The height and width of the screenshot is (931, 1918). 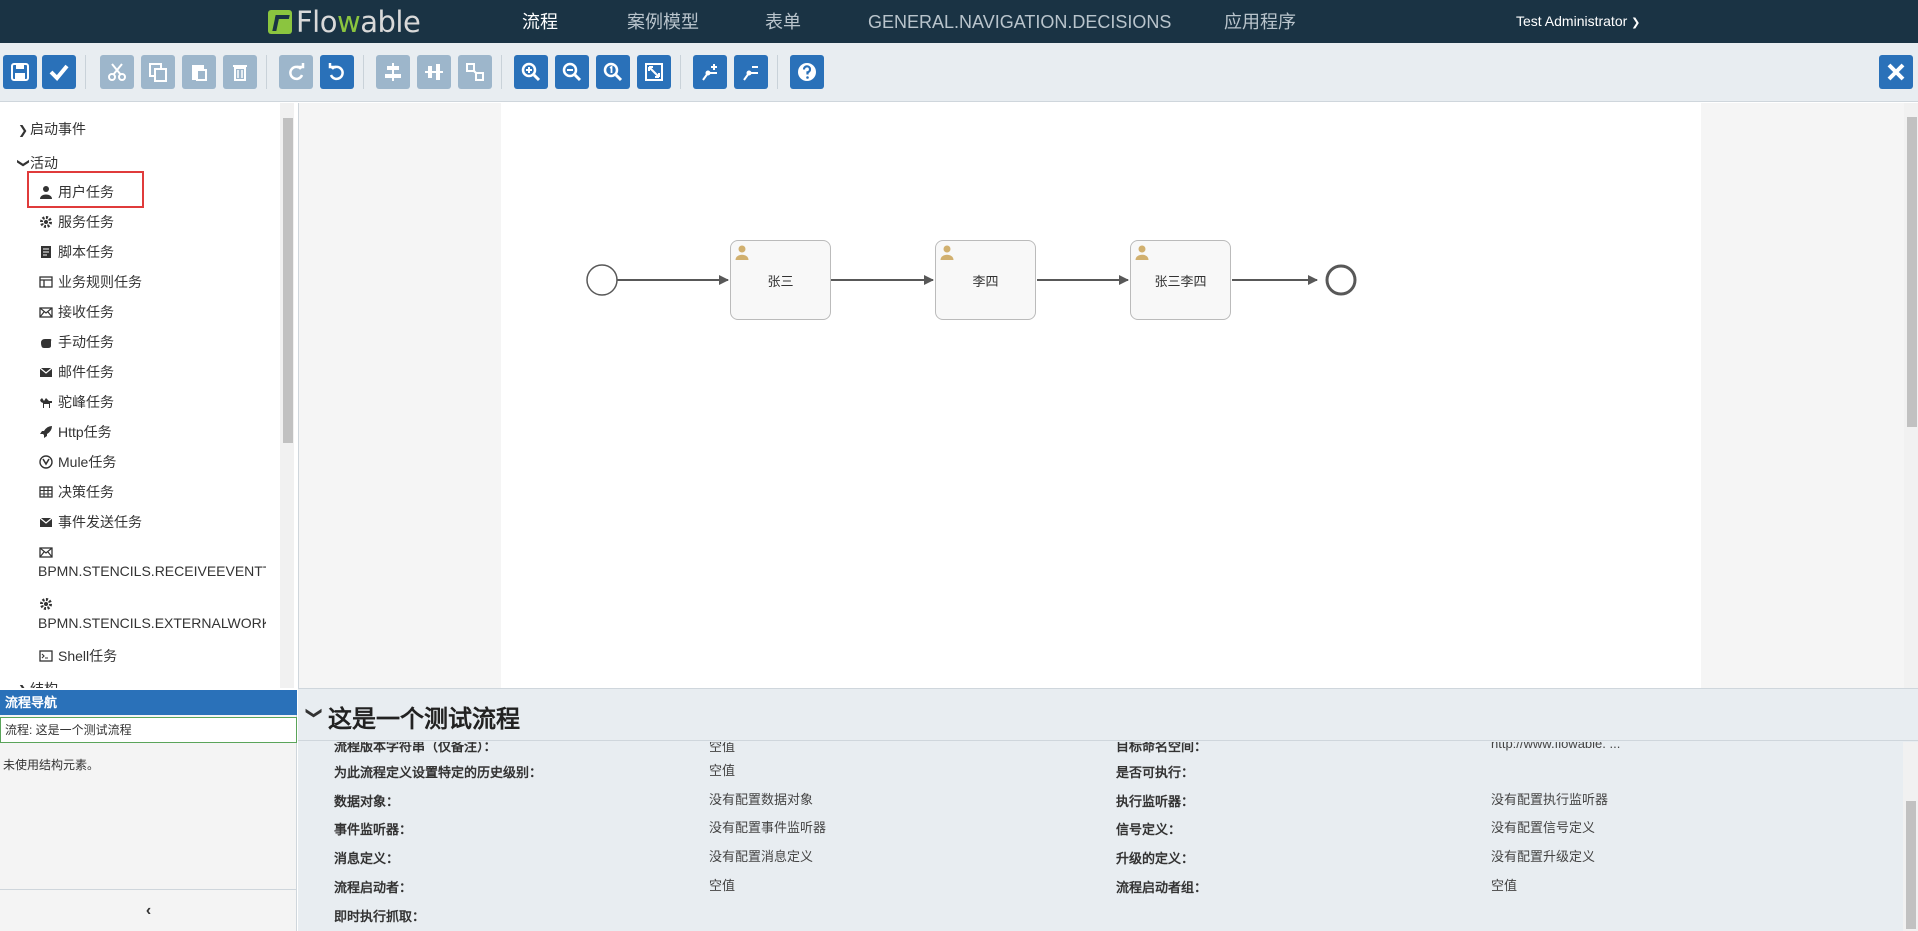 What do you see at coordinates (77, 656) in the screenshot?
I see `palette-item-shell-task: Shell任务` at bounding box center [77, 656].